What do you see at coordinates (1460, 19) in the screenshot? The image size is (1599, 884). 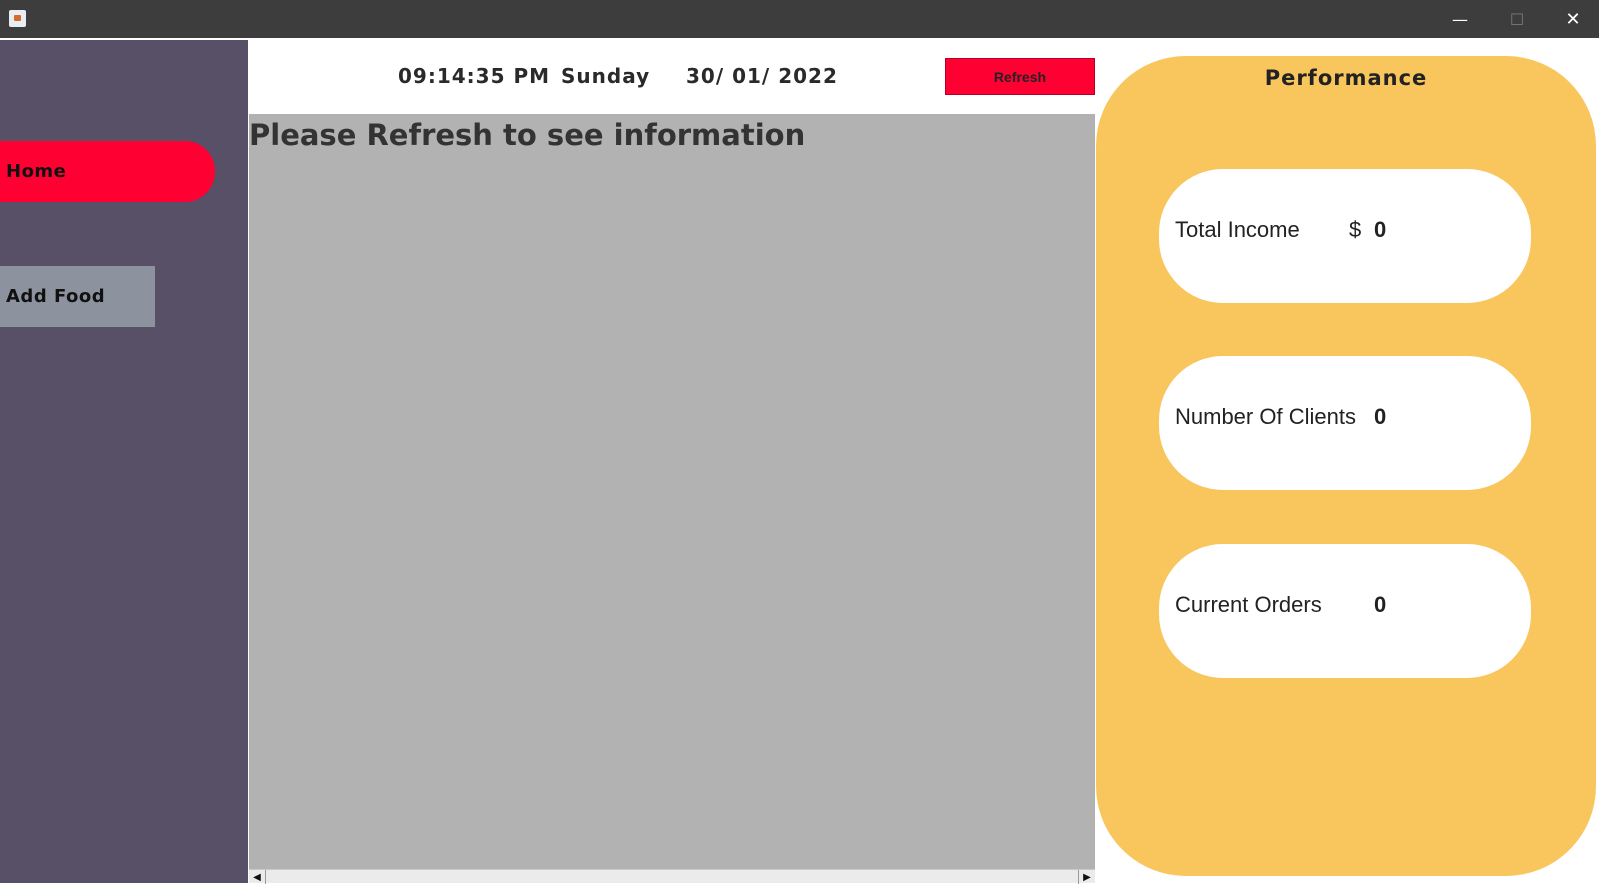 I see `minimize-button: —` at bounding box center [1460, 19].